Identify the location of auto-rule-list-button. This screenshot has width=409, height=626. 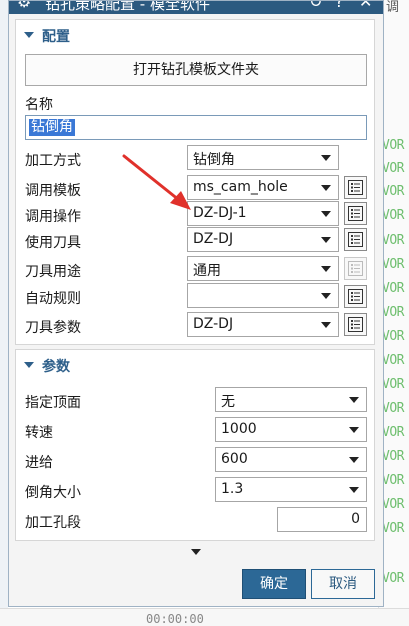
(355, 296).